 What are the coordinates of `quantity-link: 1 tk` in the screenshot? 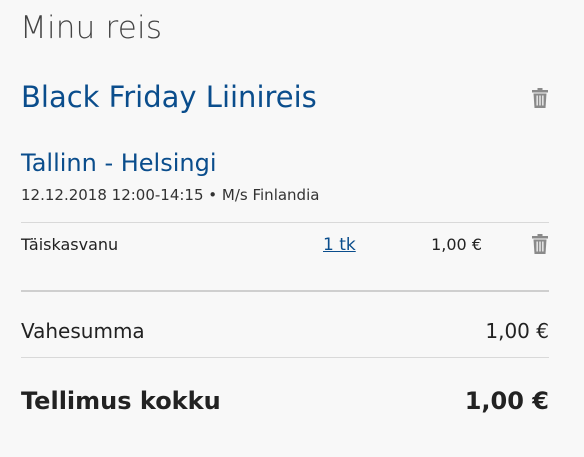 It's located at (339, 245).